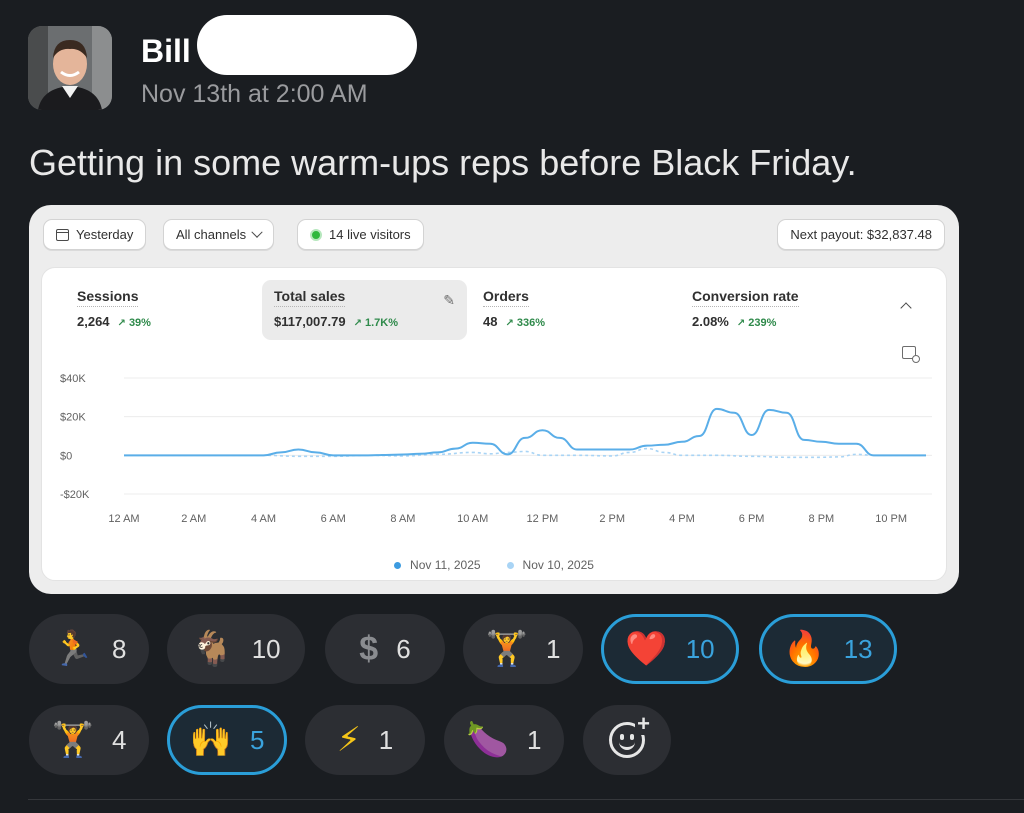 This screenshot has height=813, width=1024. I want to click on reaction-pill: 🐐 10, so click(236, 649).